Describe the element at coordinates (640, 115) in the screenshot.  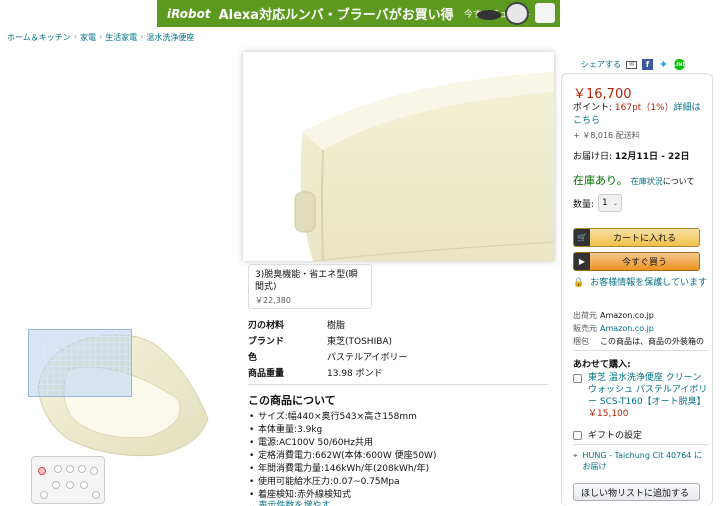
I see `points-info: ポイント: 167pt（1%）詳細はこちら` at that location.